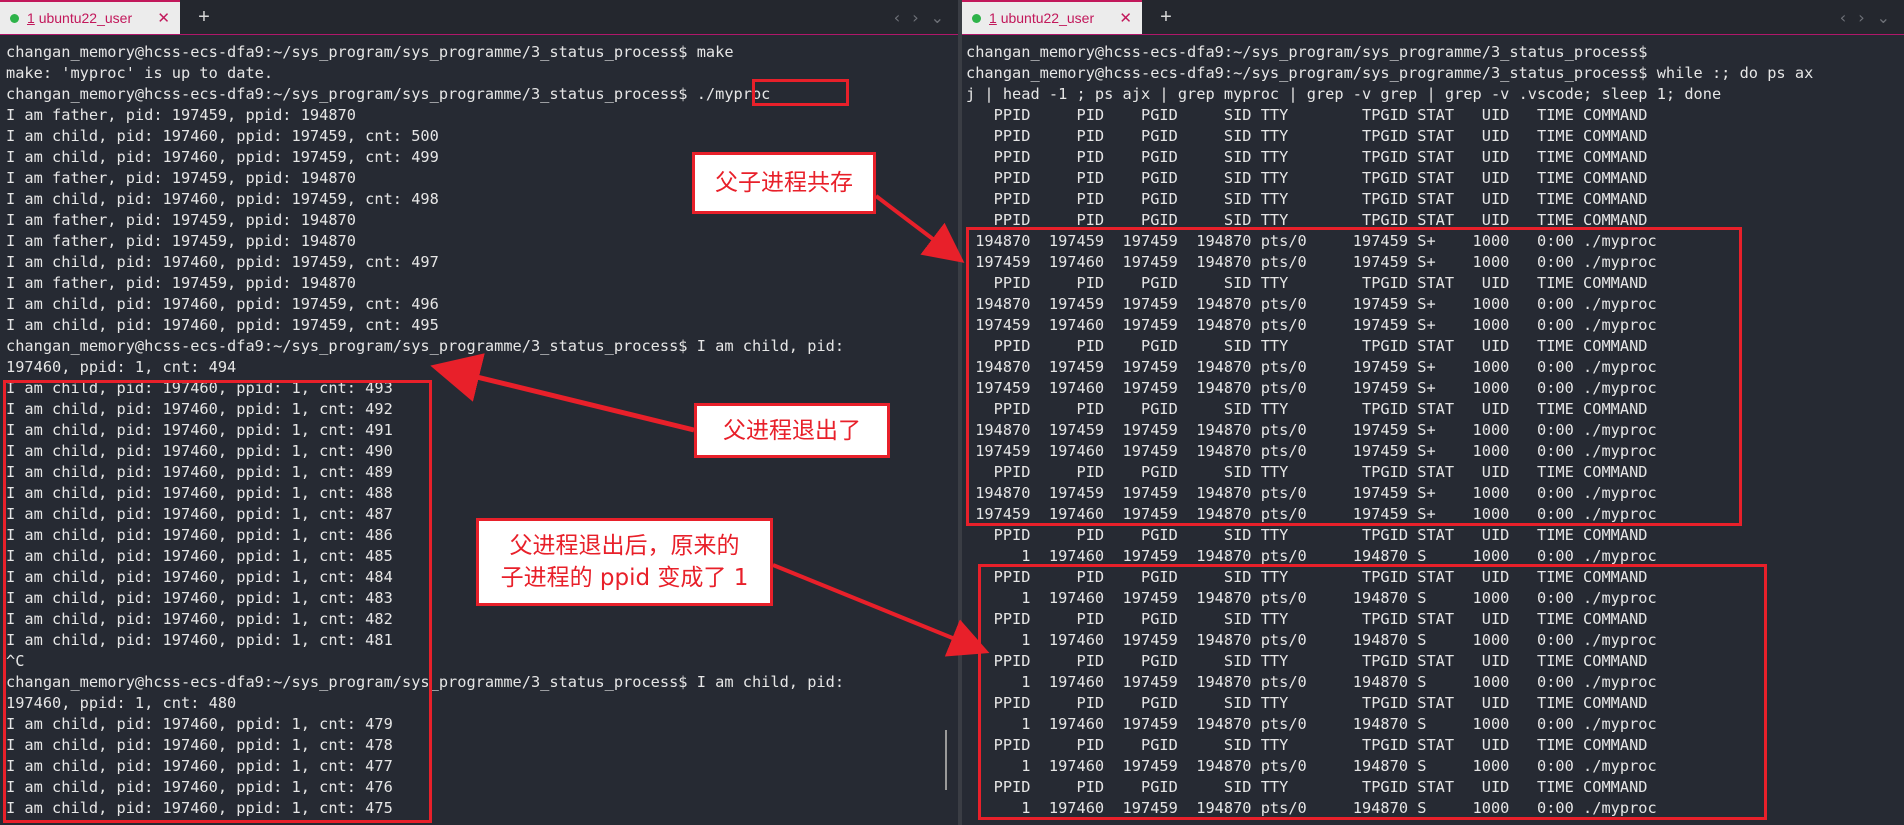 The width and height of the screenshot is (1904, 825). I want to click on terminal-line: 197460, ppid: 1, cnt: 494, so click(121, 367).